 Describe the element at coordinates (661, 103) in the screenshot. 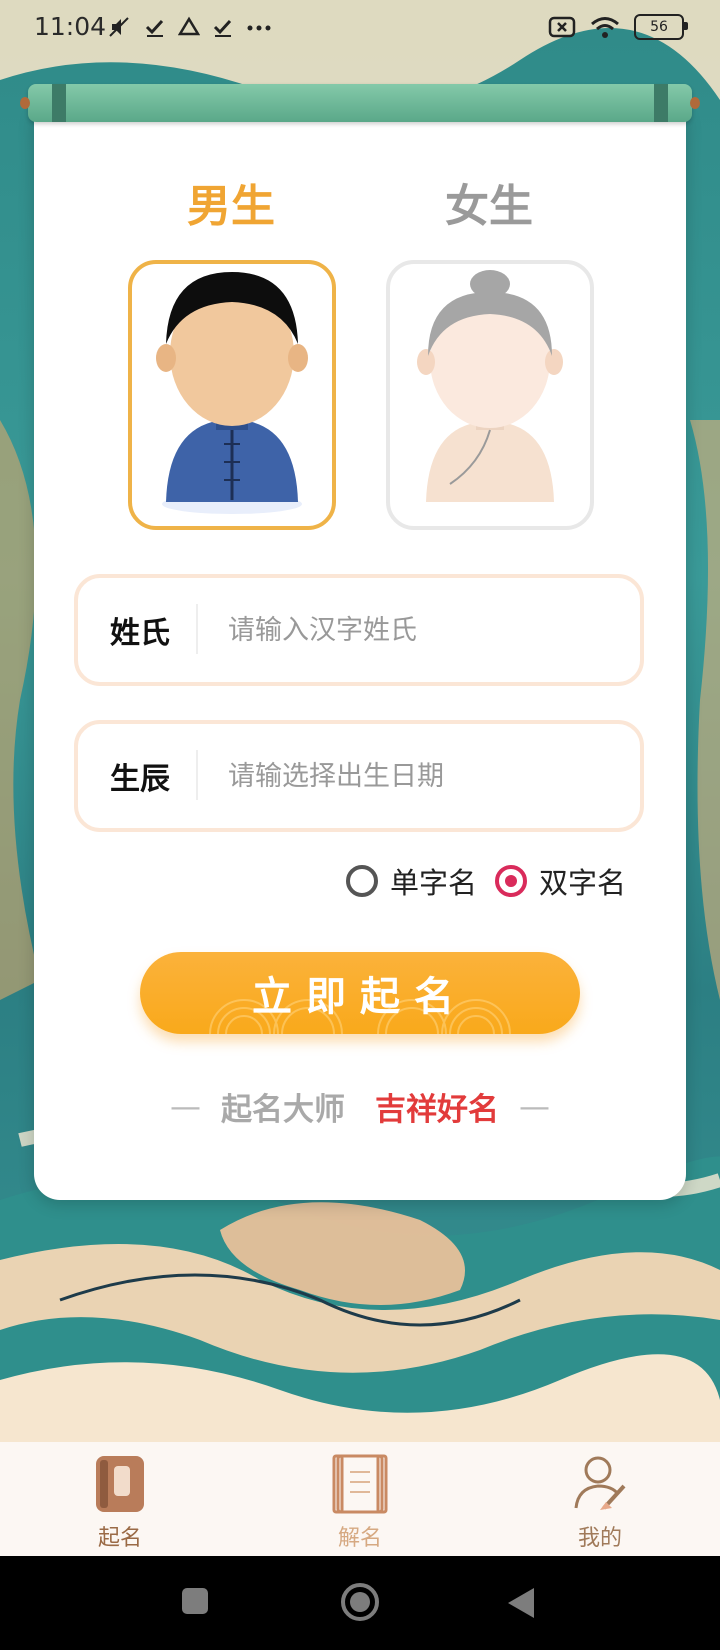

I see `rod-cap-right` at that location.